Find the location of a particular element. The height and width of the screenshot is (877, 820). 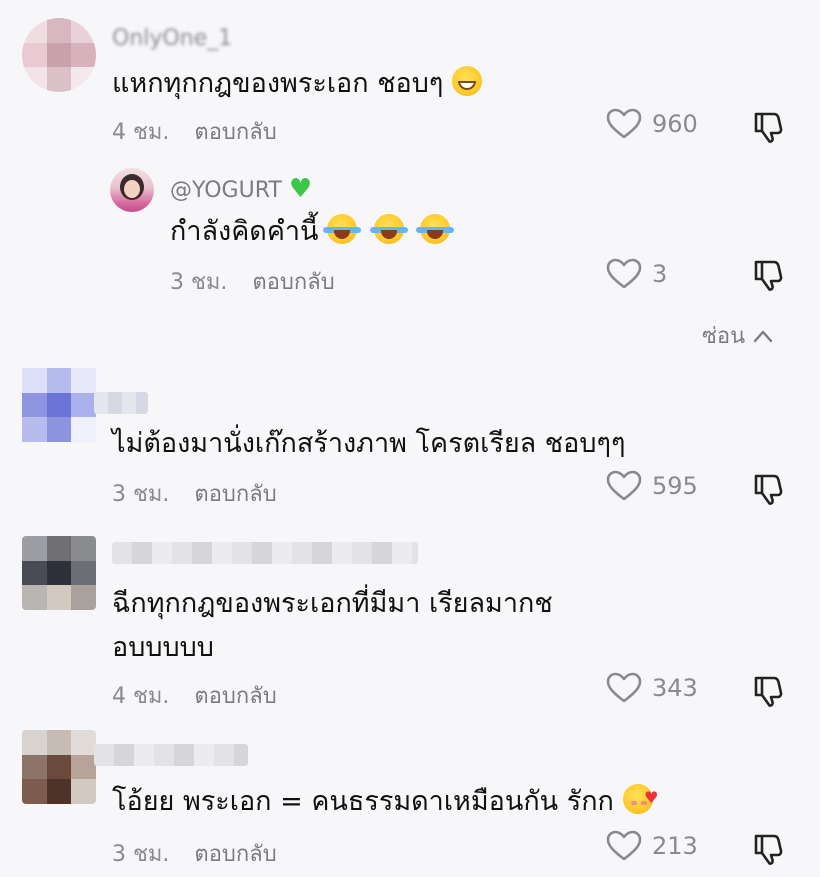

comment-text: แหกทุกกฎของพระเอก ชอบๆ is located at coordinates (297, 84).